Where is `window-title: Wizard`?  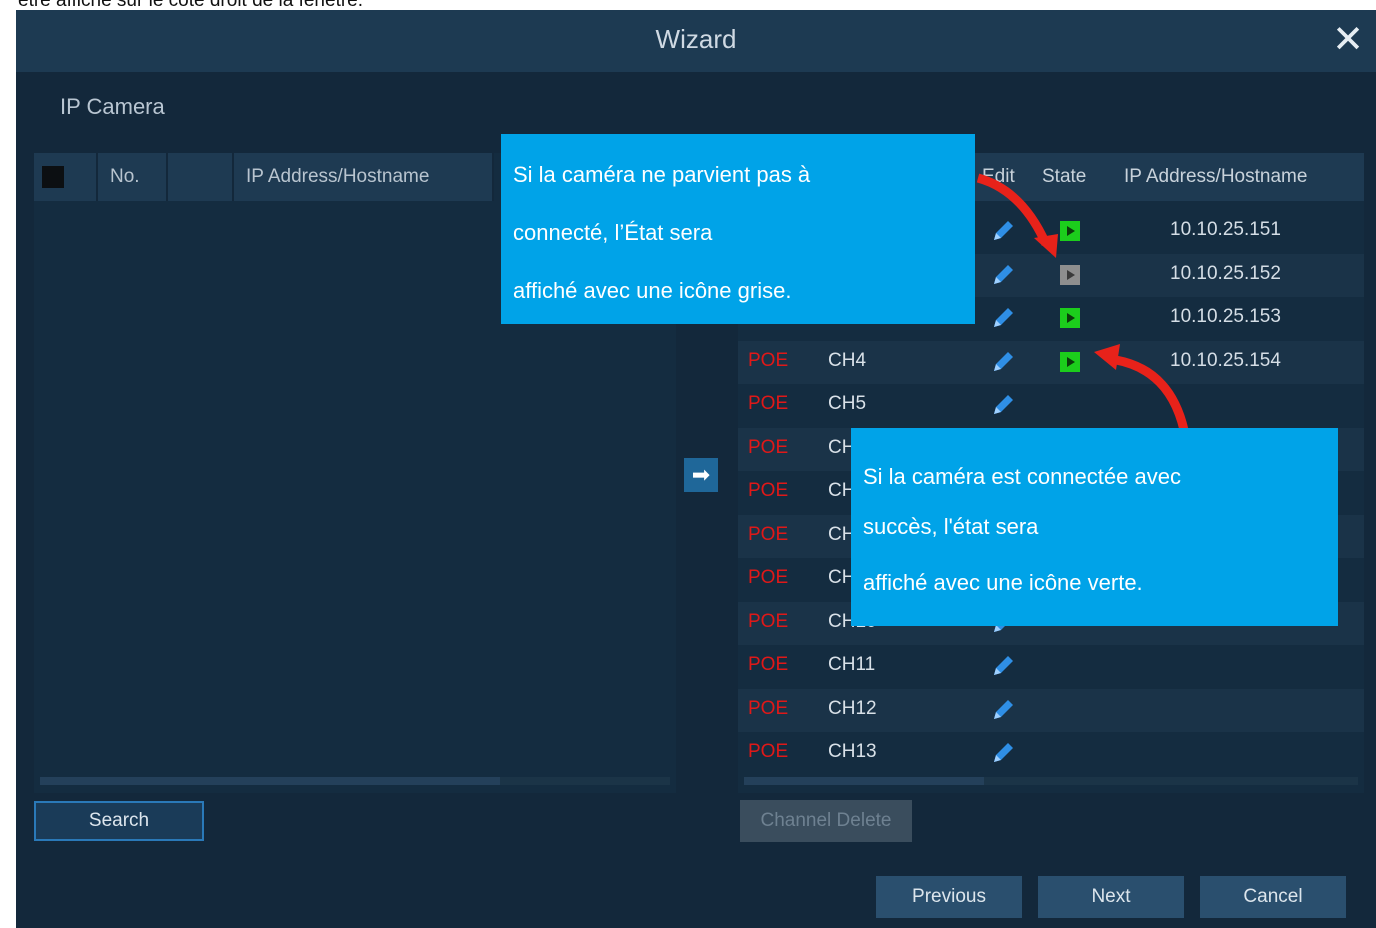 window-title: Wizard is located at coordinates (696, 39).